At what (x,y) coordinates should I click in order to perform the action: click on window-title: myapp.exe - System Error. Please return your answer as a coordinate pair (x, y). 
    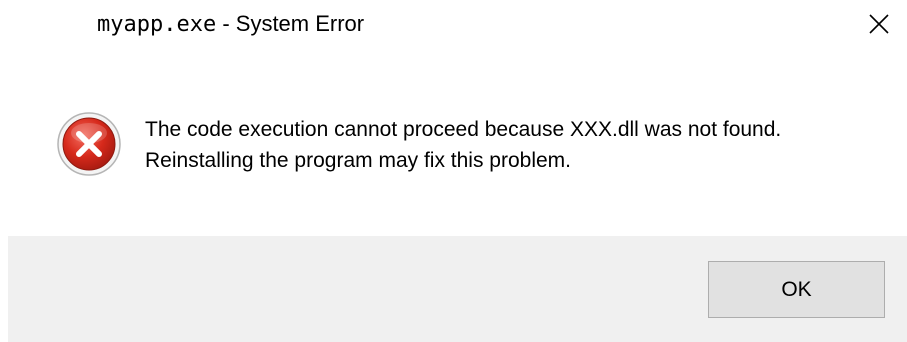
    Looking at the image, I should click on (230, 24).